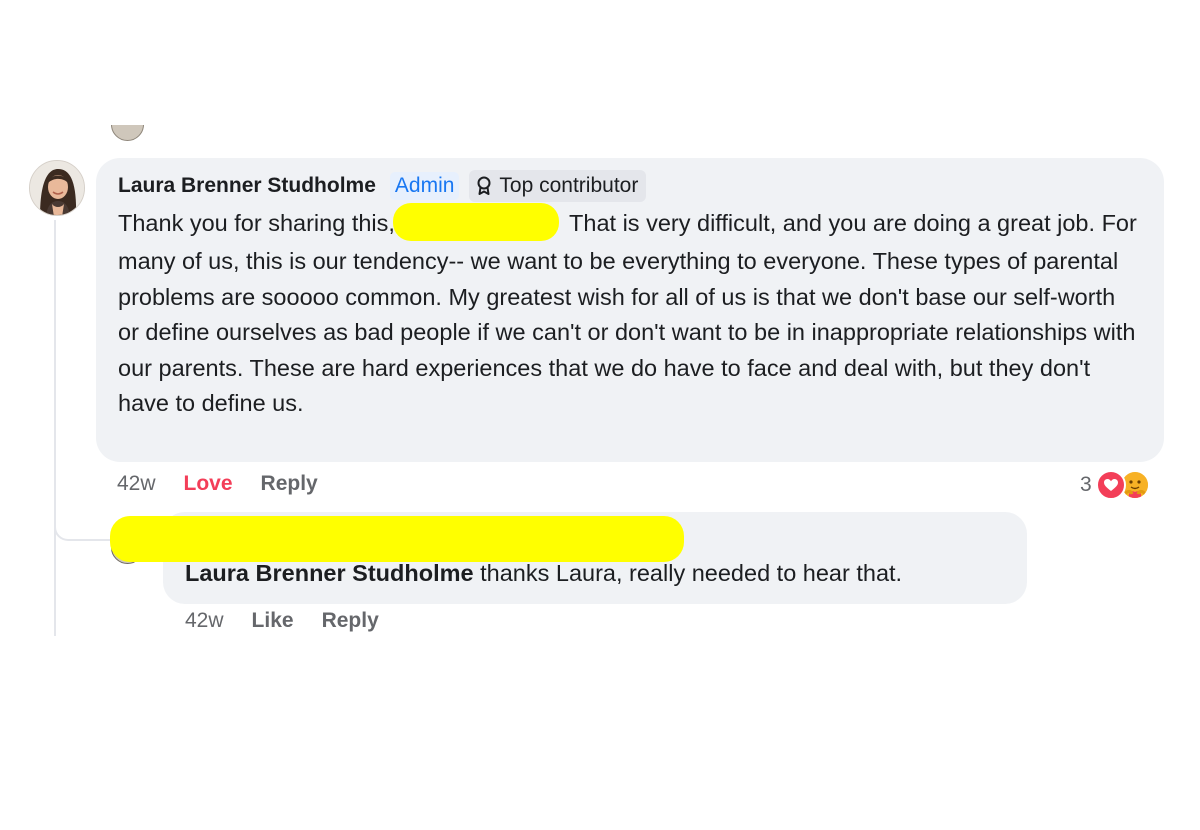 This screenshot has height=830, width=1200. Describe the element at coordinates (256, 223) in the screenshot. I see `comment-text-start: Thank you for sharing this,` at that location.